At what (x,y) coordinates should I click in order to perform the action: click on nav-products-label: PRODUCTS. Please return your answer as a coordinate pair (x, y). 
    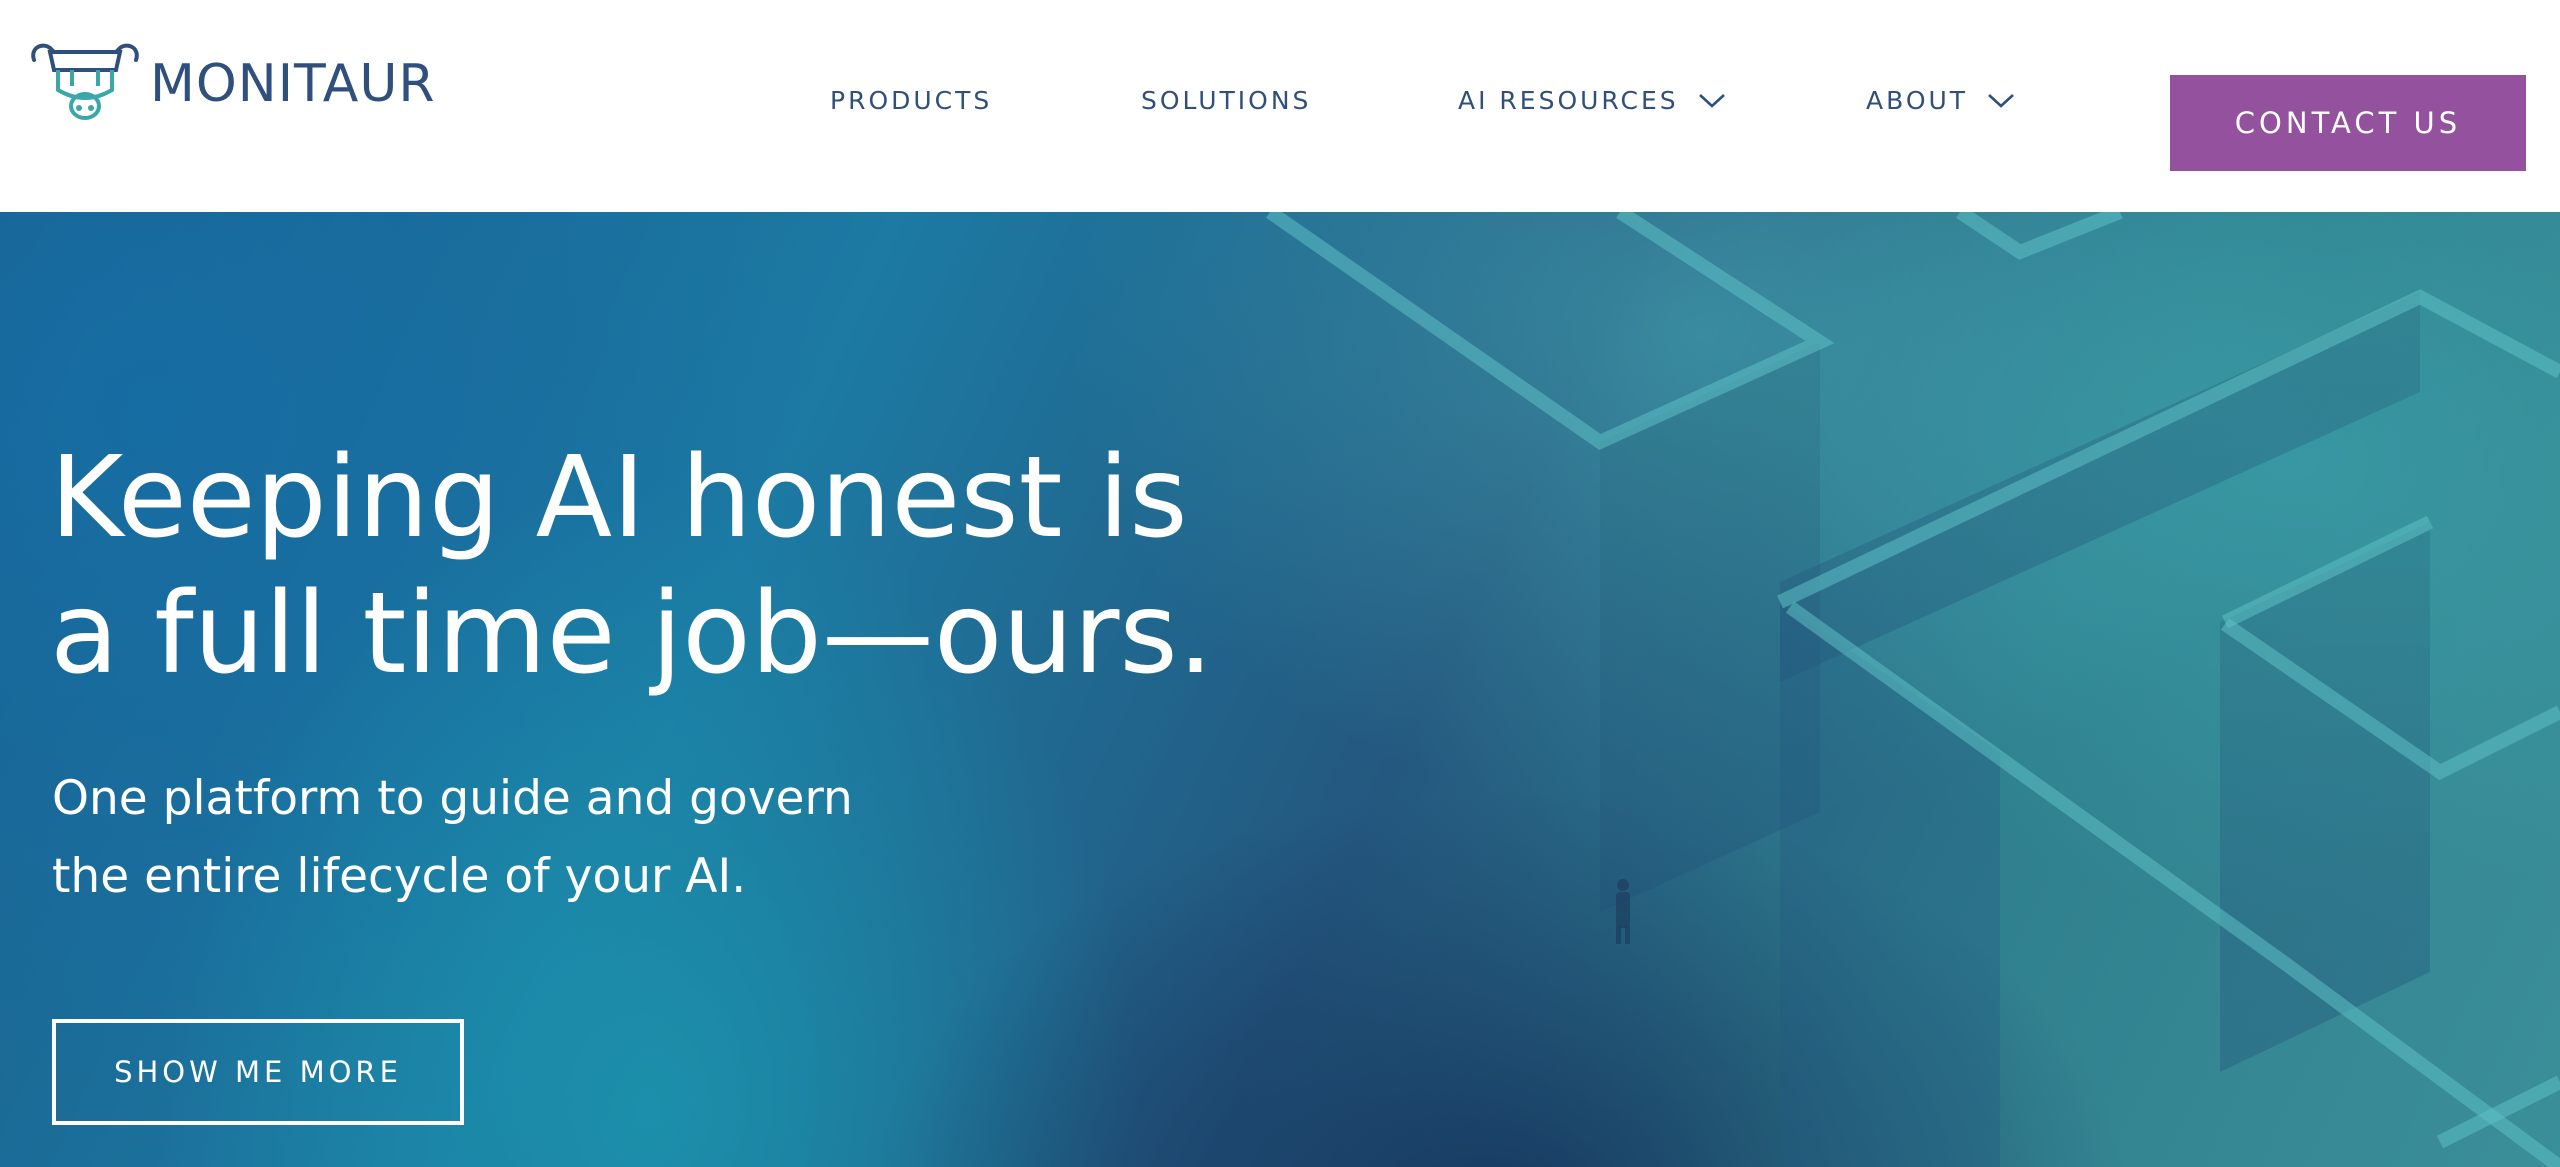
    Looking at the image, I should click on (911, 100).